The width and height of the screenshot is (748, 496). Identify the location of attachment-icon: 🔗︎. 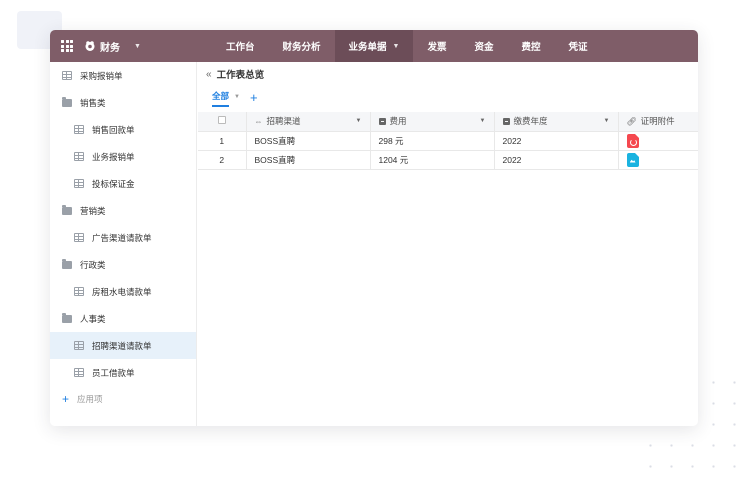
(631, 121).